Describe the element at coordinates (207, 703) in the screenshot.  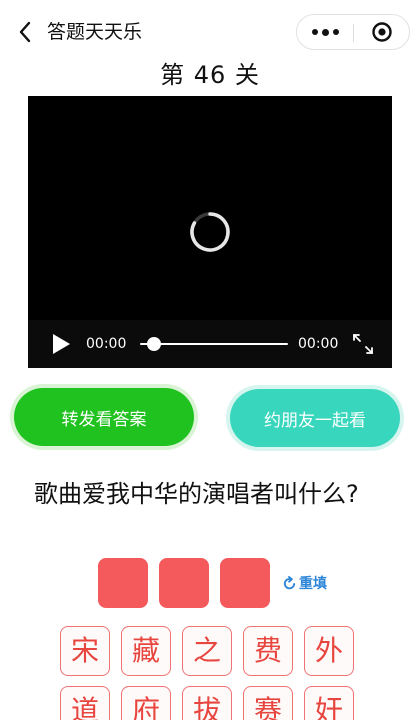
I see `candidate-char: 拔` at that location.